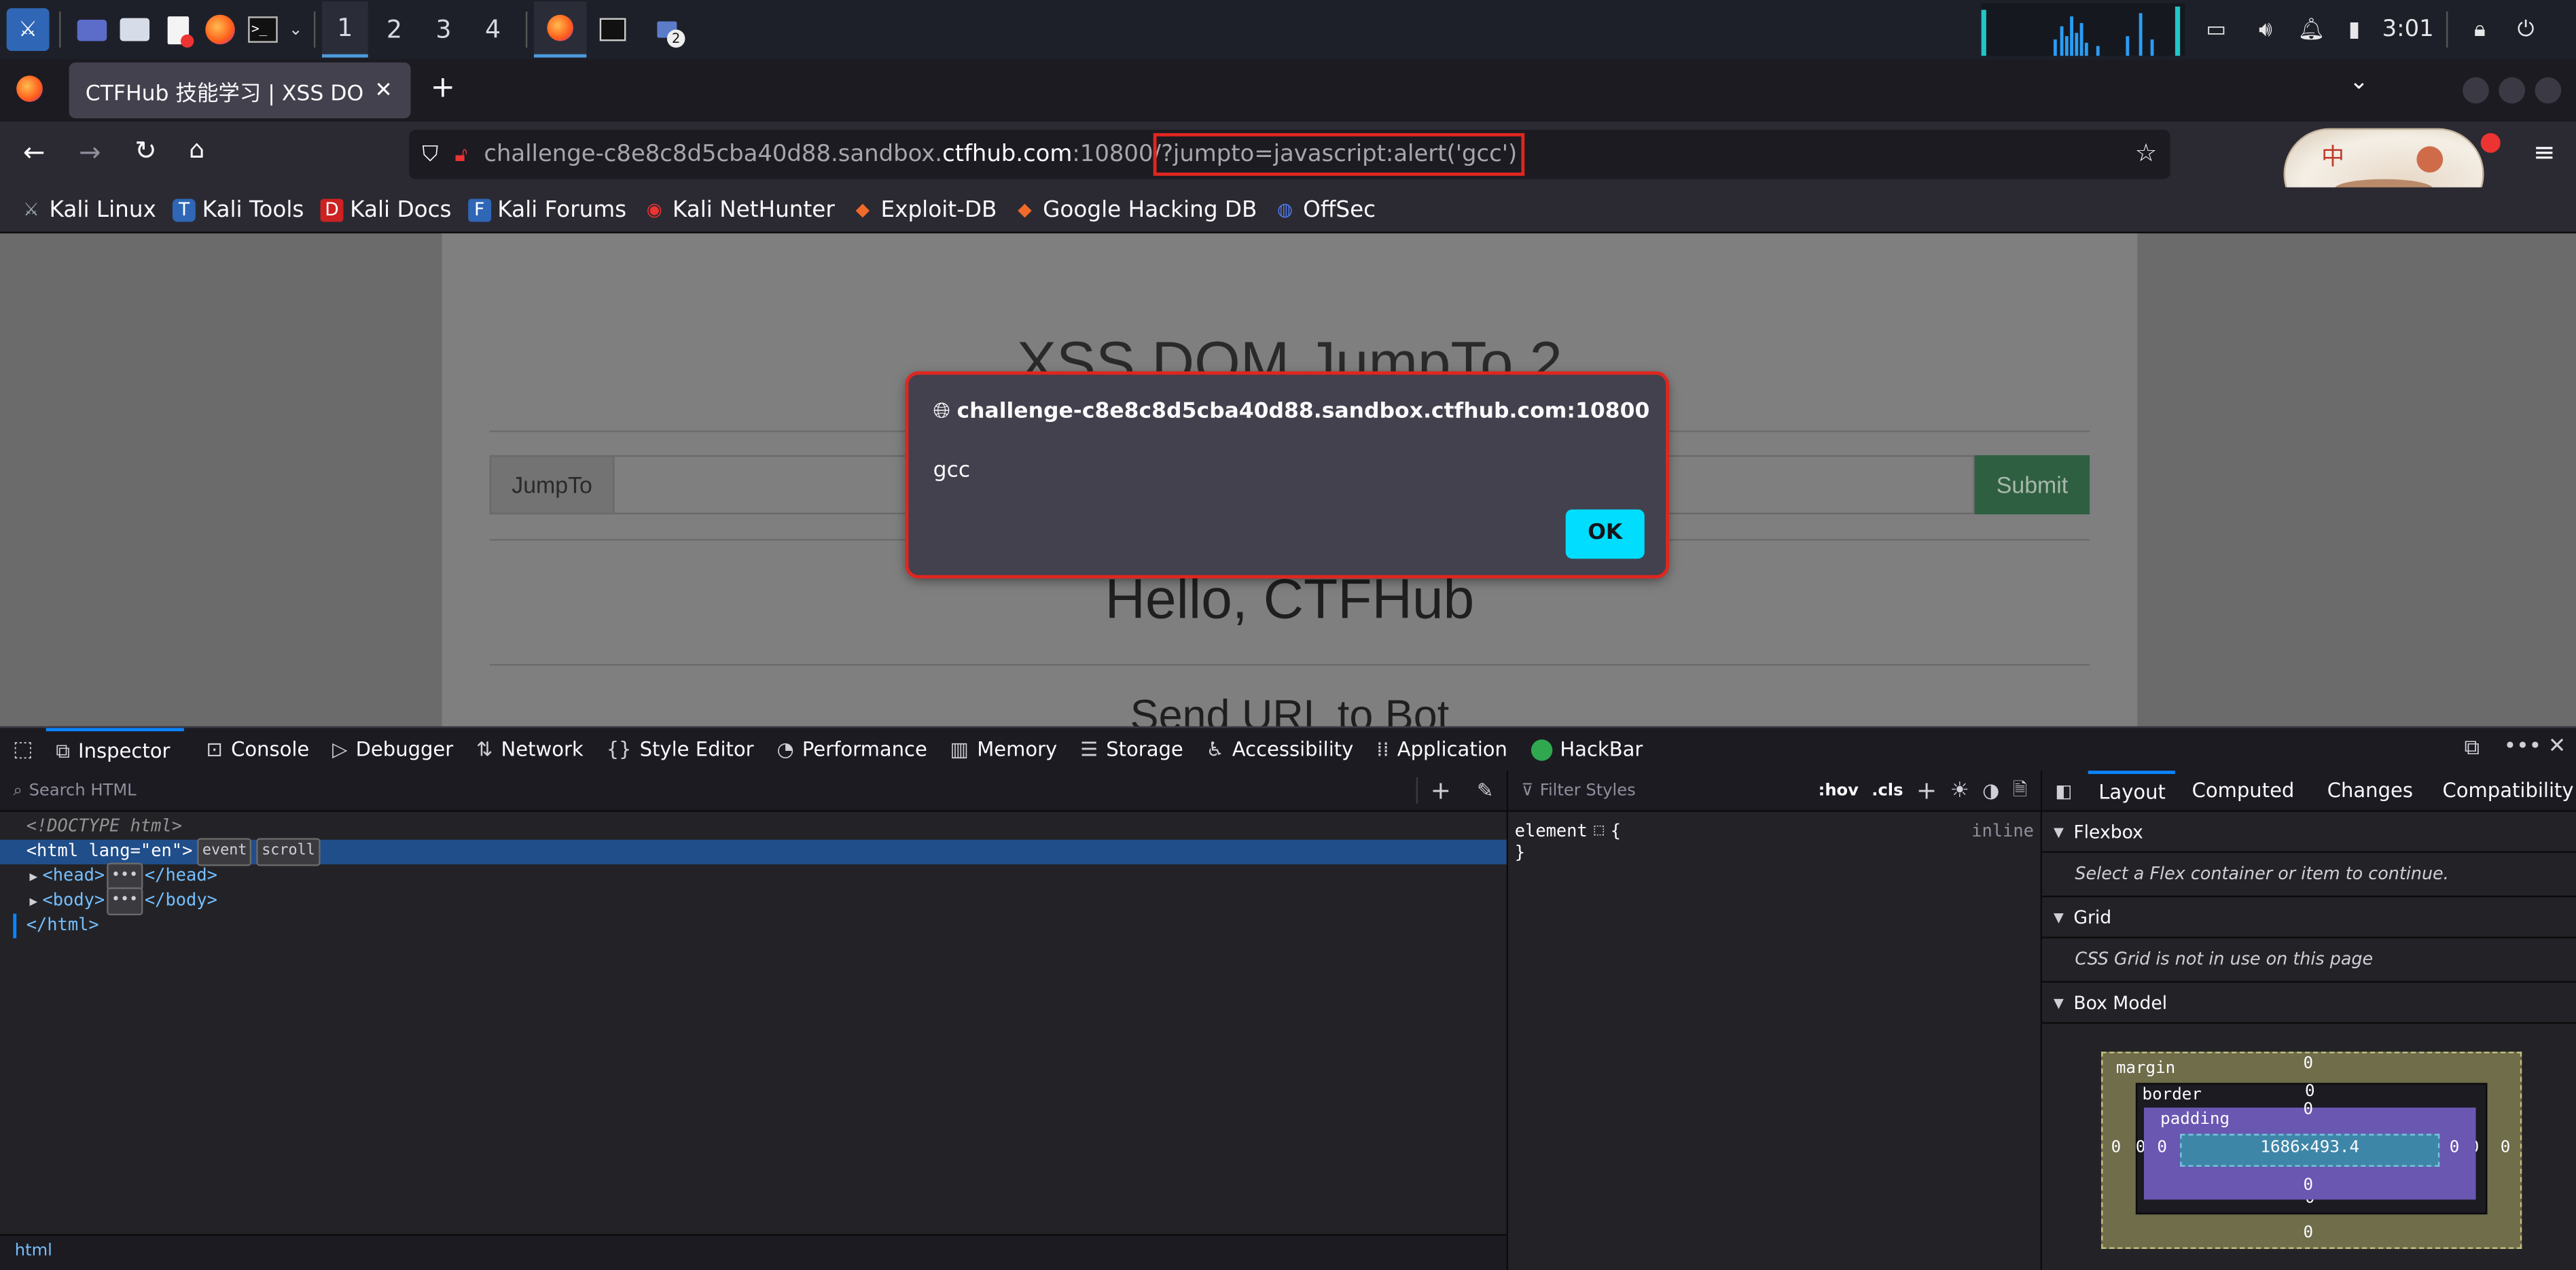  I want to click on tab-network: ⇅ Network, so click(530, 749).